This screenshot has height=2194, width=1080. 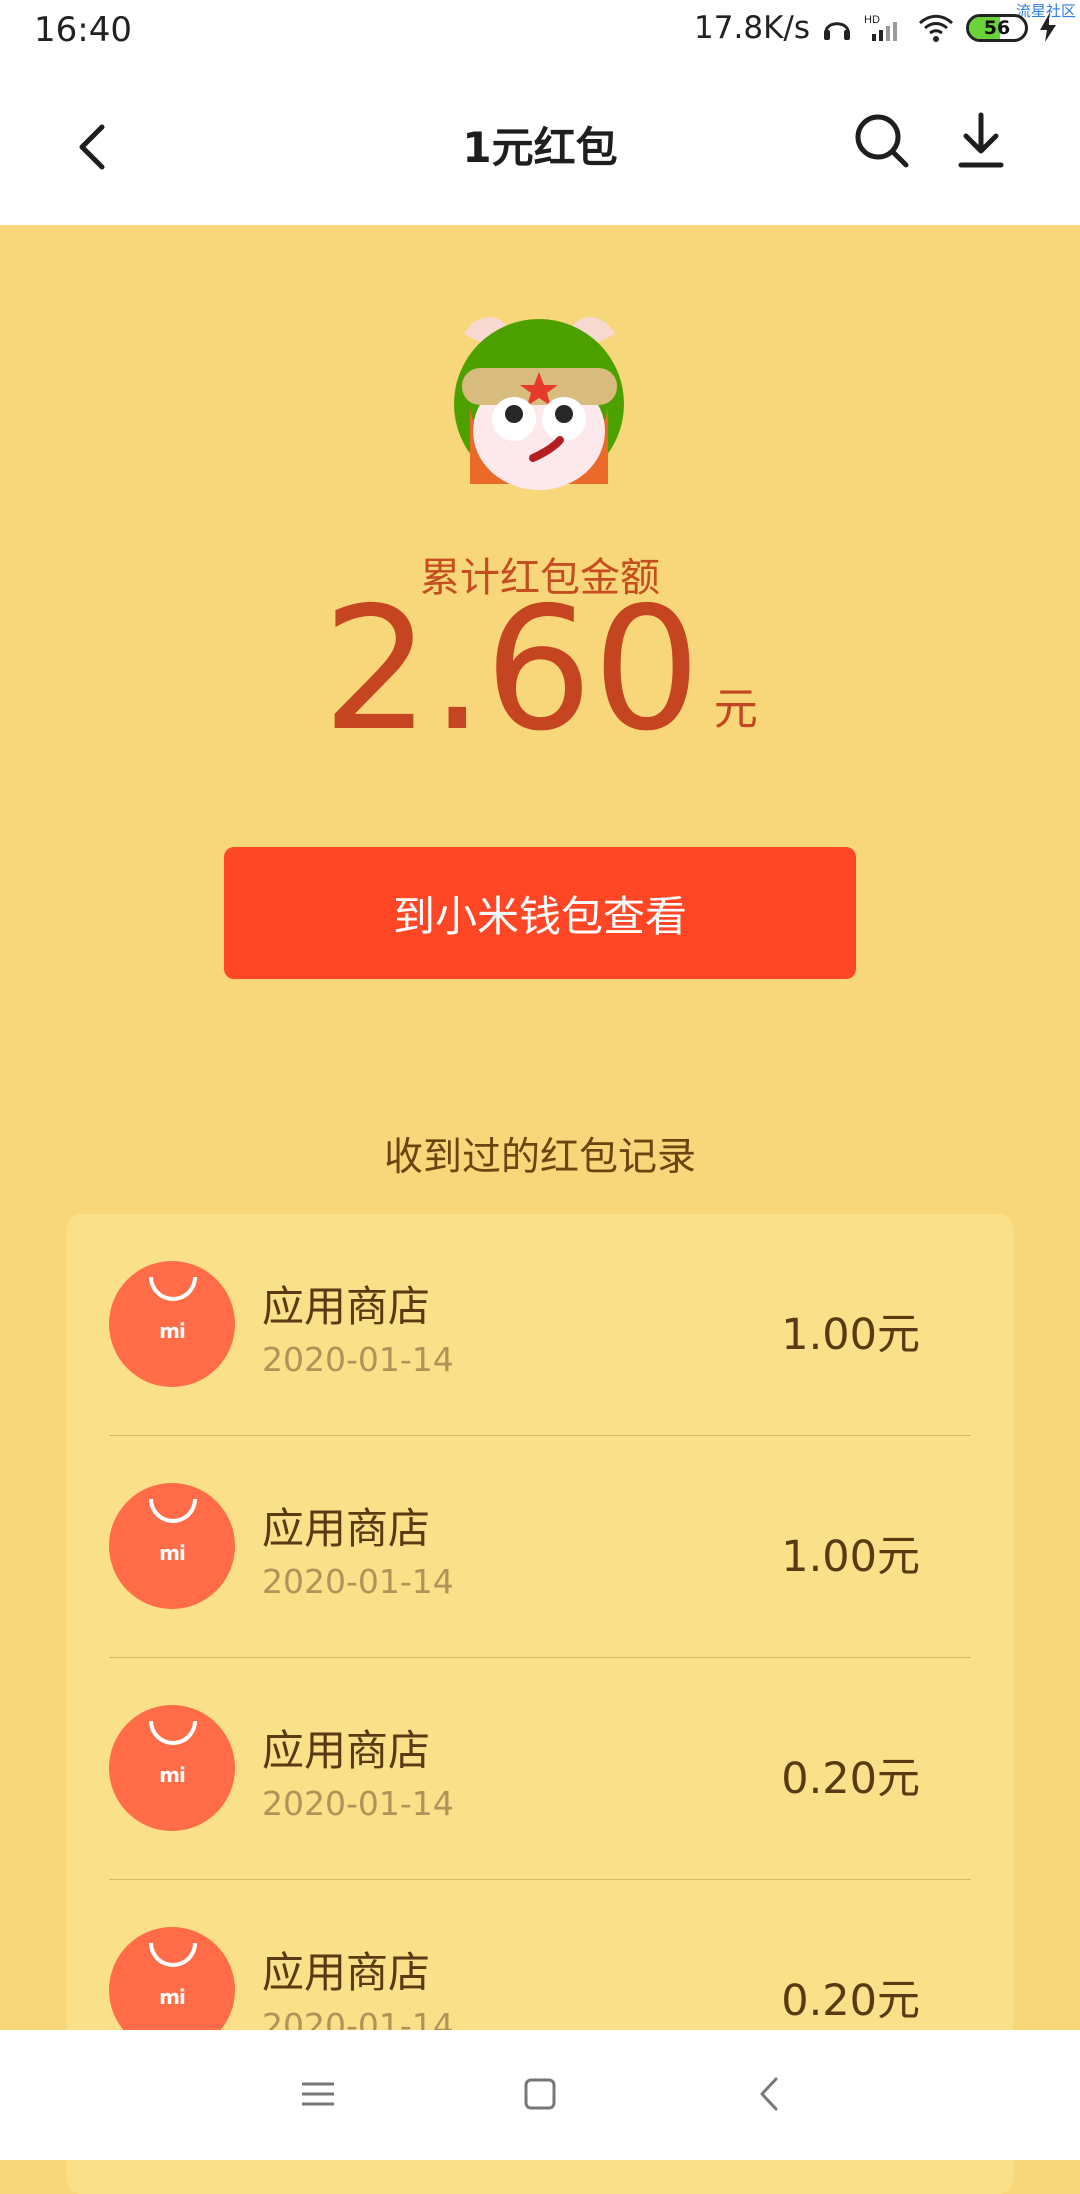 I want to click on download-button, so click(x=981, y=143).